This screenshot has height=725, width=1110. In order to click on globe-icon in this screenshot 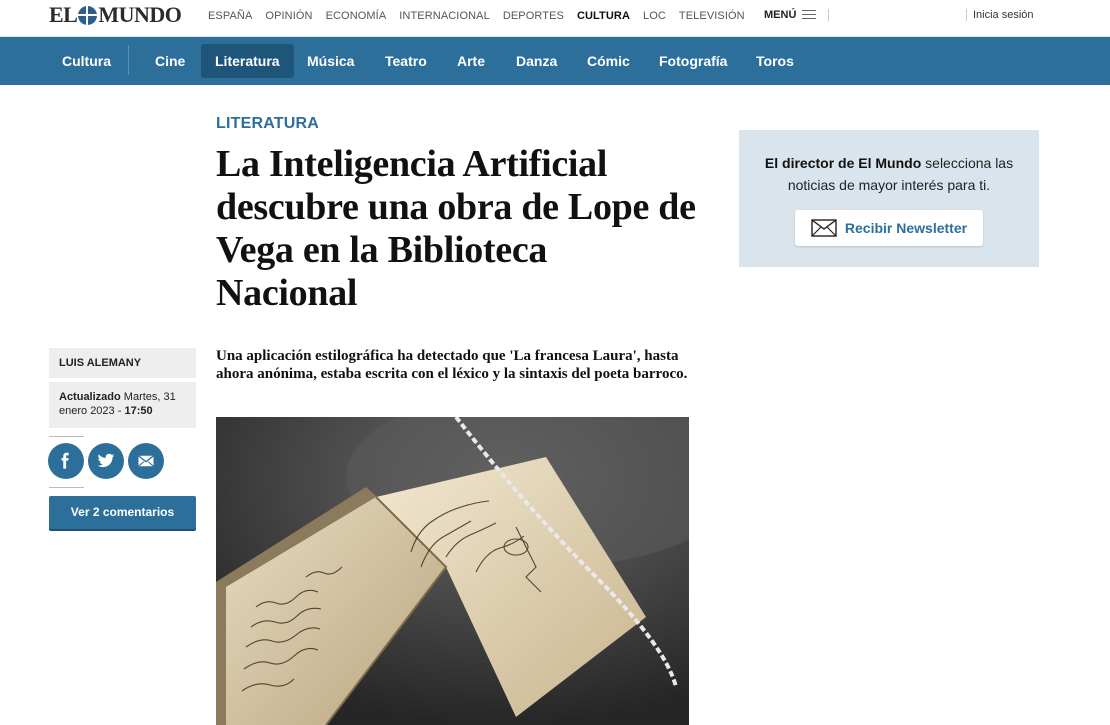, I will do `click(88, 15)`.